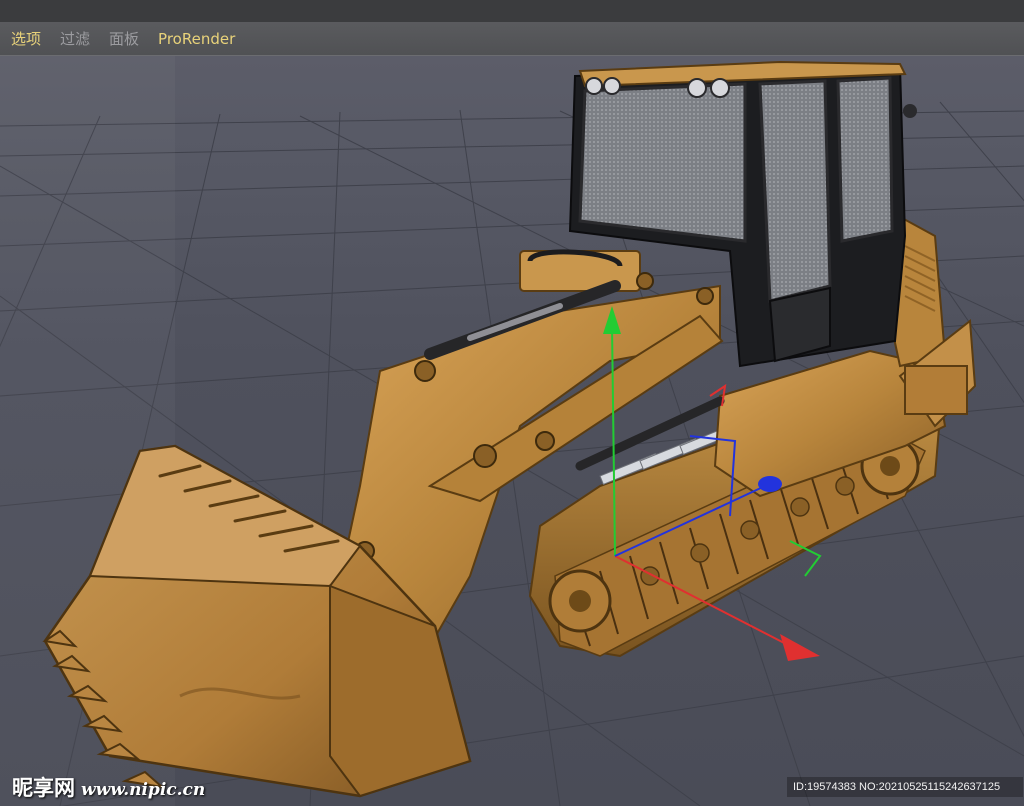  What do you see at coordinates (75, 38) in the screenshot?
I see `menu-filter: 过滤` at bounding box center [75, 38].